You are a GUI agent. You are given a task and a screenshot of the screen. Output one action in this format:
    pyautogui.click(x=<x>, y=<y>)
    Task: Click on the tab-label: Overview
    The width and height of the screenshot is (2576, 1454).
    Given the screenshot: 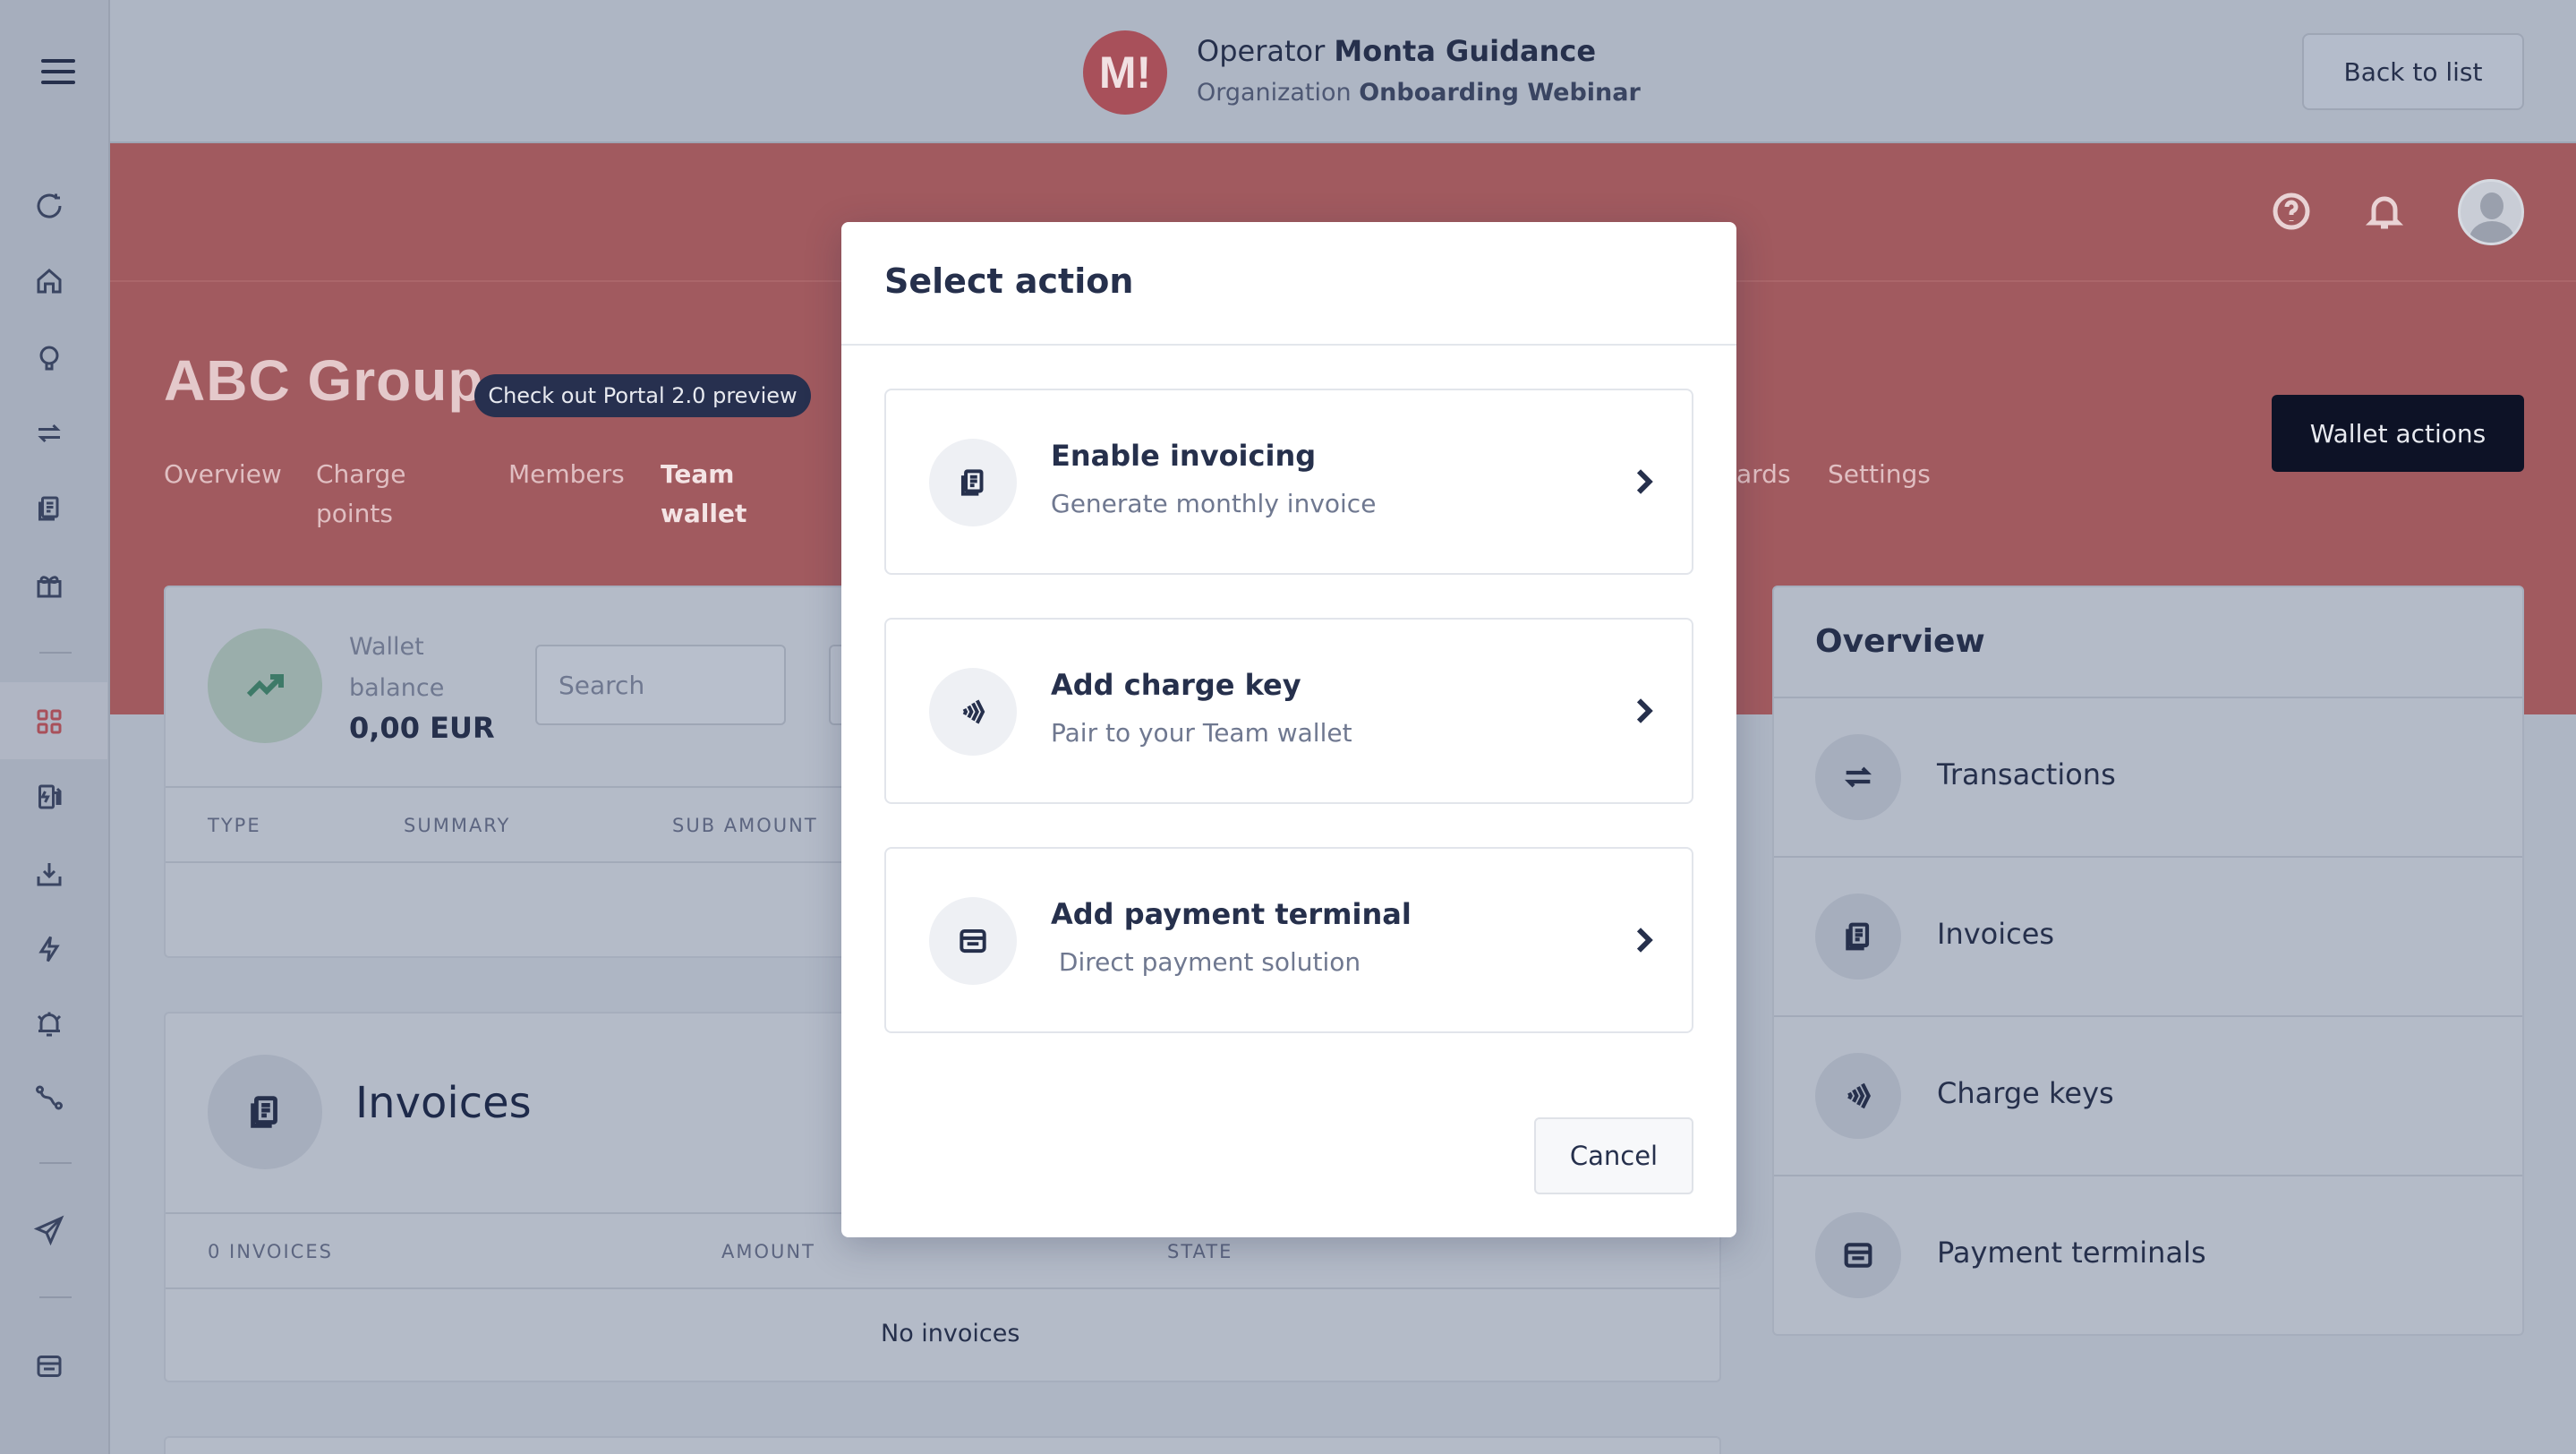 What is the action you would take?
    pyautogui.click(x=223, y=474)
    